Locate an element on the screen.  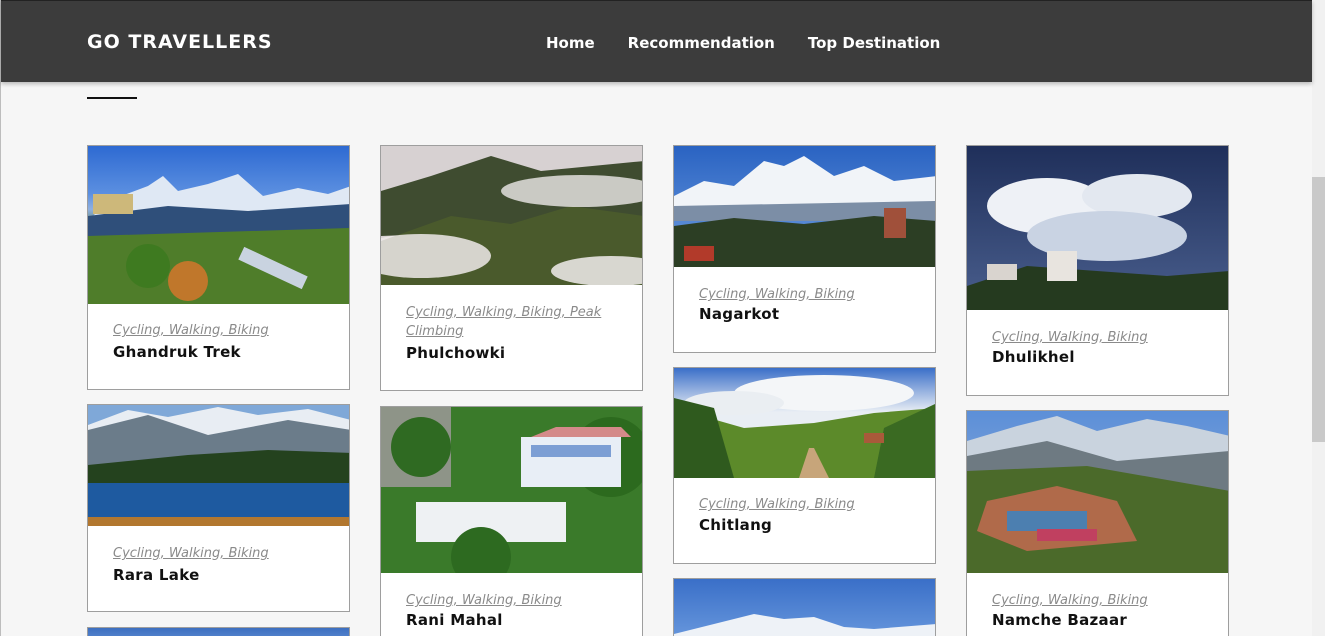
destination-card-rani-mahal: Cycling, Walking, Biking Rani Mahal is located at coordinates (511, 521).